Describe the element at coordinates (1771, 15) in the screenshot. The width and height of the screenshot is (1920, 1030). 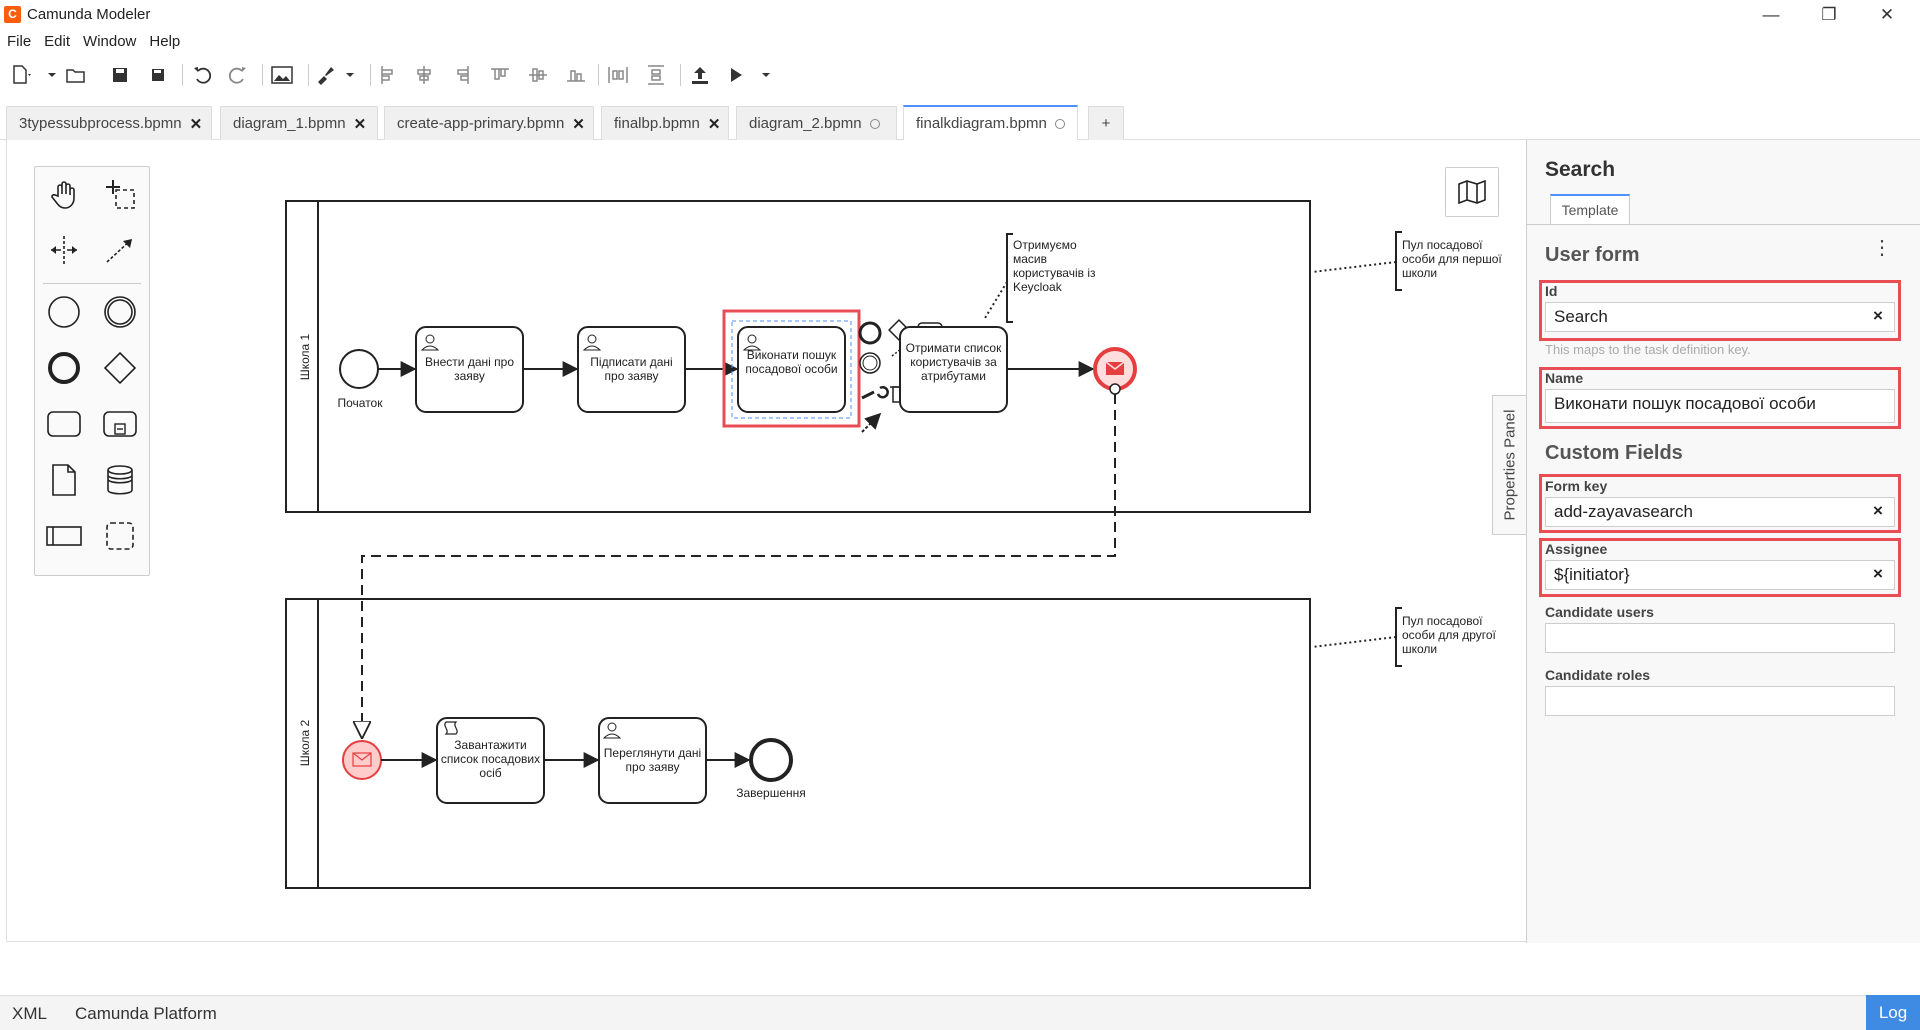
I see `minimize-button: —` at that location.